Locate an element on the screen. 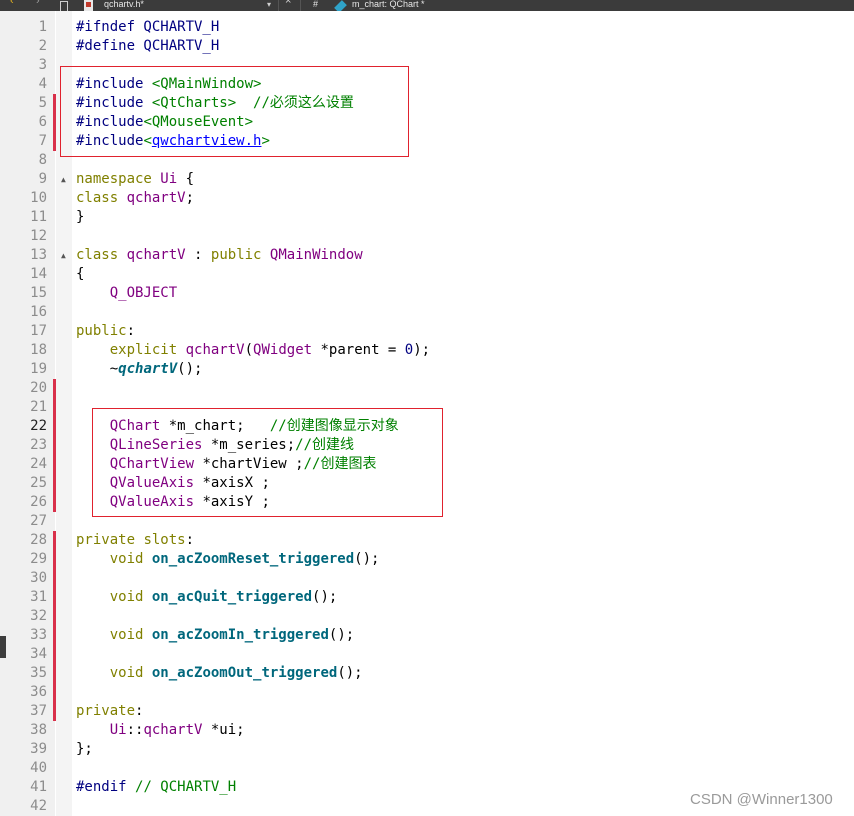 The width and height of the screenshot is (854, 816). code-token: #define QCHARTV_H is located at coordinates (148, 46).